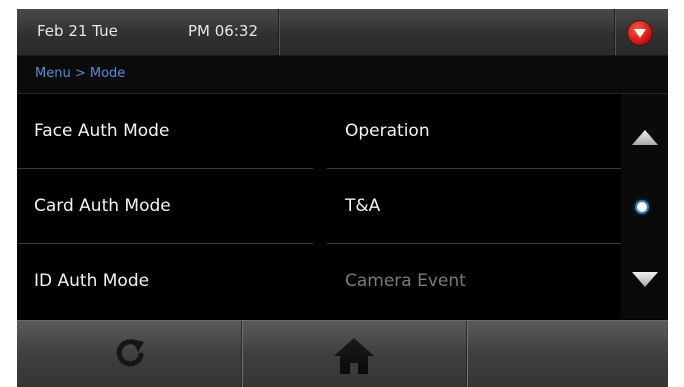  I want to click on home-icon, so click(354, 356).